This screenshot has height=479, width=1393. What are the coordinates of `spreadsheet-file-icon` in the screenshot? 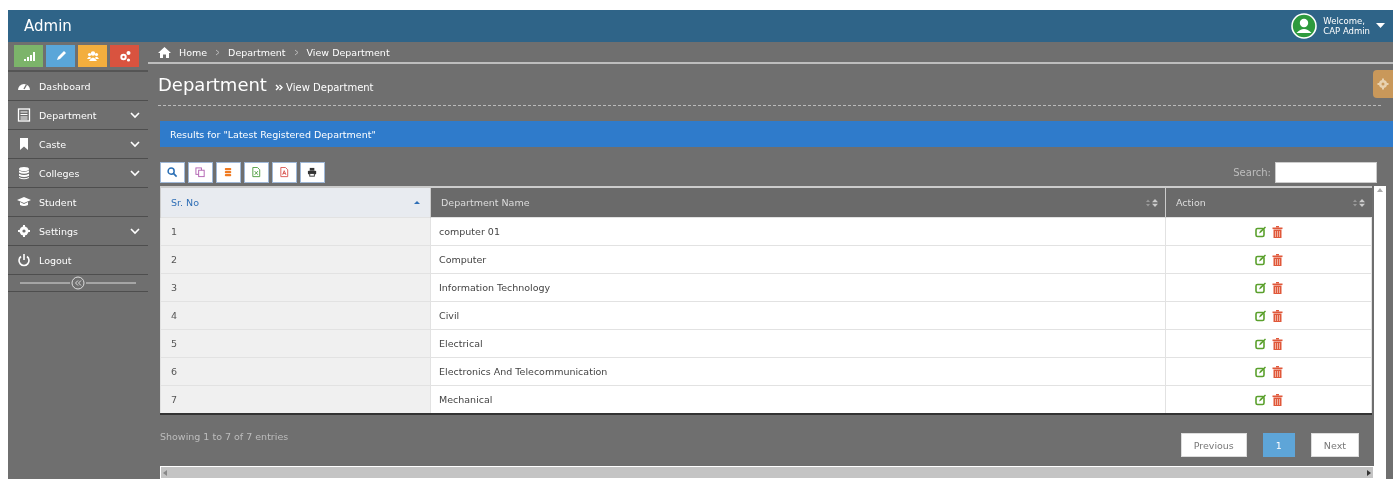 It's located at (256, 172).